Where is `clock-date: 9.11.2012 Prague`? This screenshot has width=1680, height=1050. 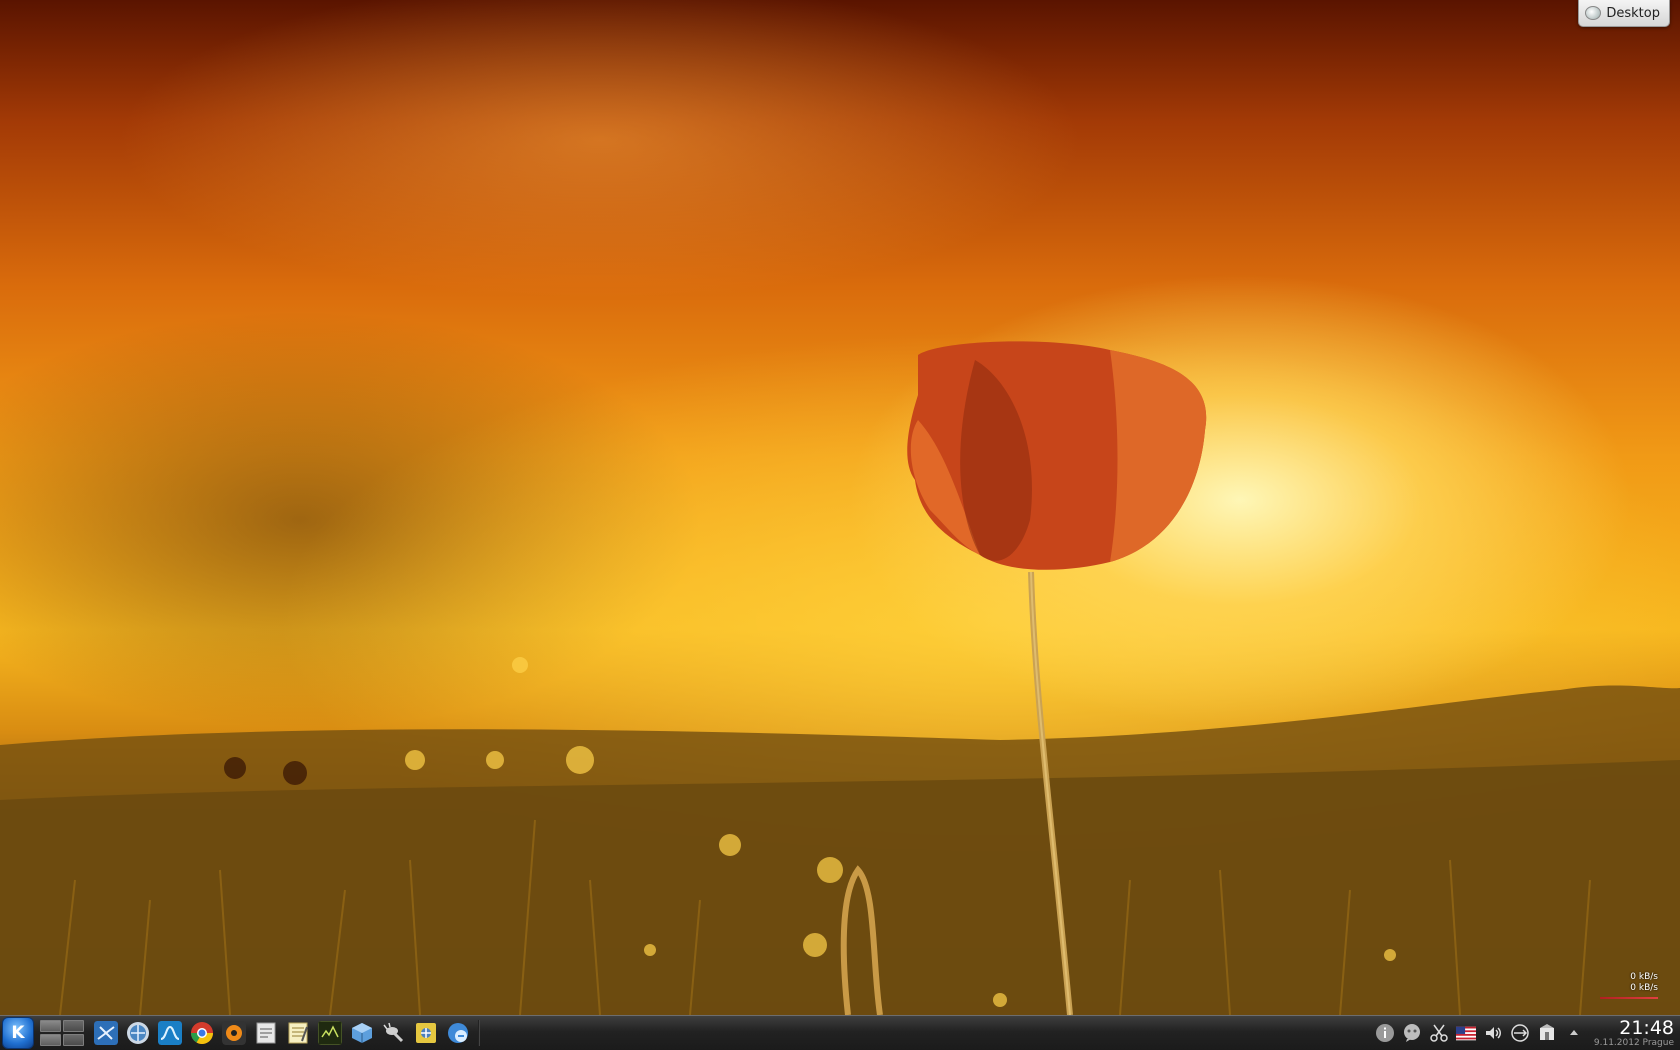
clock-date: 9.11.2012 Prague is located at coordinates (1633, 1042).